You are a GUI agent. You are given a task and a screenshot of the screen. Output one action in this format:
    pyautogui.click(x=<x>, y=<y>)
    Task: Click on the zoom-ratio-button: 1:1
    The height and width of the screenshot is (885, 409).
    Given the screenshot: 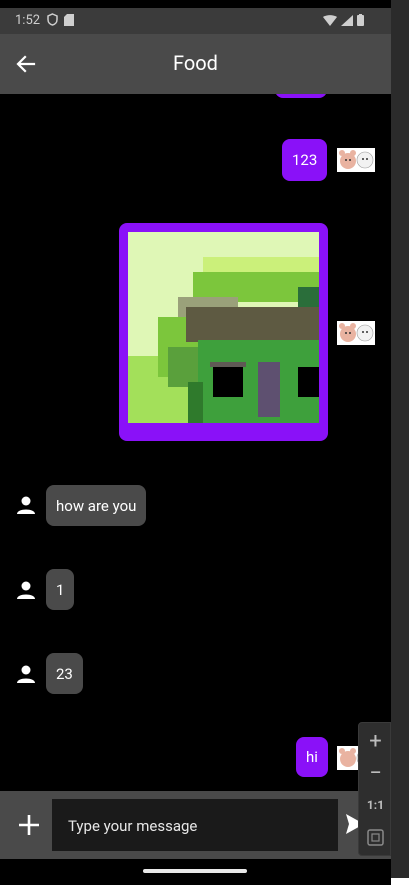 What is the action you would take?
    pyautogui.click(x=375, y=805)
    